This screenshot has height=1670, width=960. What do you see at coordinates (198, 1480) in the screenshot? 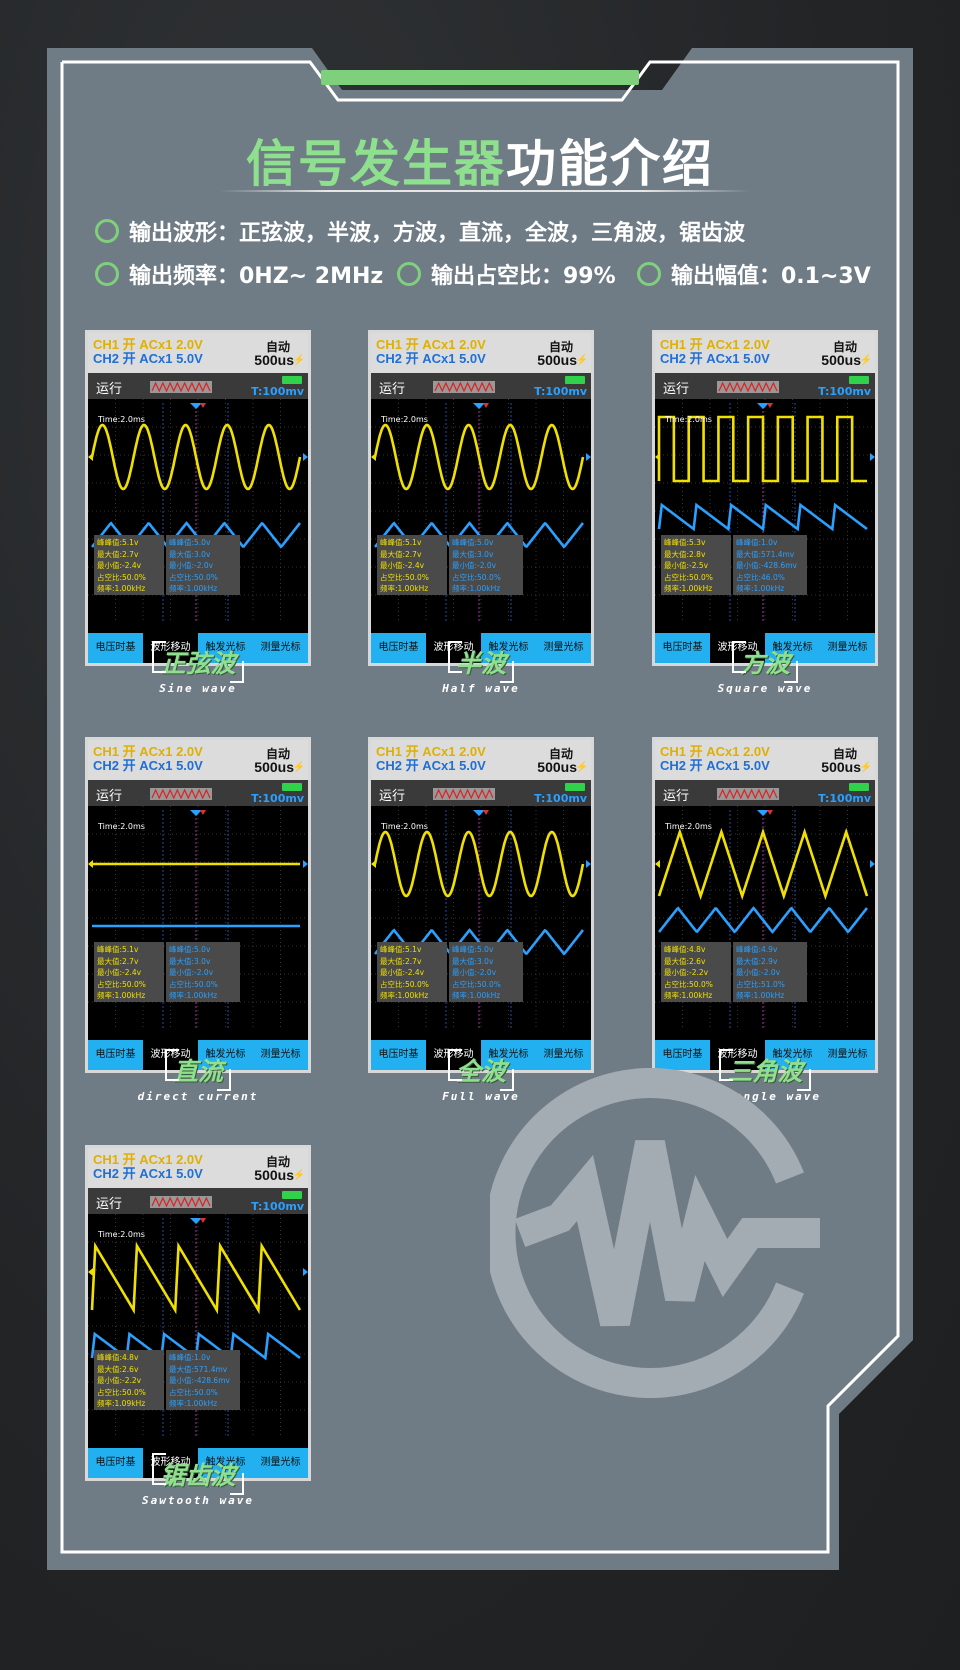
I see `wave-label: 锯齿波 Sawtooth wave` at bounding box center [198, 1480].